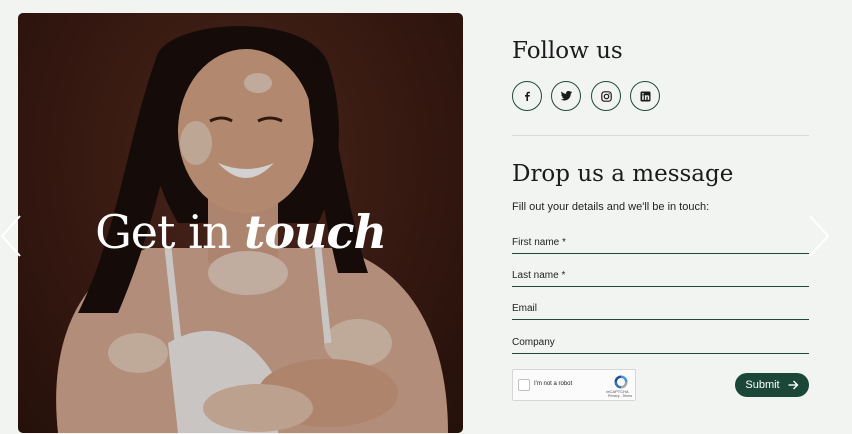 This screenshot has height=434, width=852. Describe the element at coordinates (660, 244) in the screenshot. I see `first-name-field` at that location.